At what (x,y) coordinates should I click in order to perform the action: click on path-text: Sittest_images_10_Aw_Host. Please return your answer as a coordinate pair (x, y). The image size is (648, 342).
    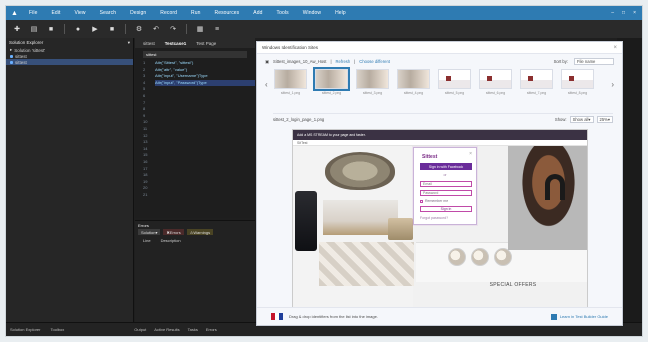
    Looking at the image, I should click on (299, 61).